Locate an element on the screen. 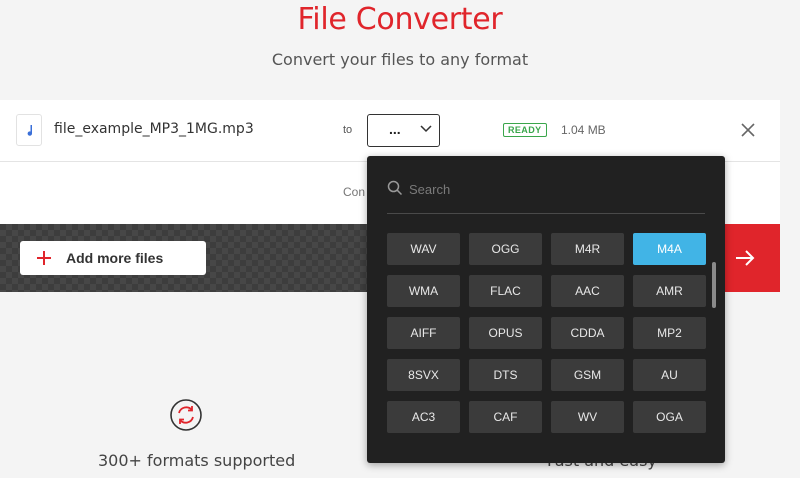 The image size is (800, 478). format-option-dts: DTS is located at coordinates (505, 375).